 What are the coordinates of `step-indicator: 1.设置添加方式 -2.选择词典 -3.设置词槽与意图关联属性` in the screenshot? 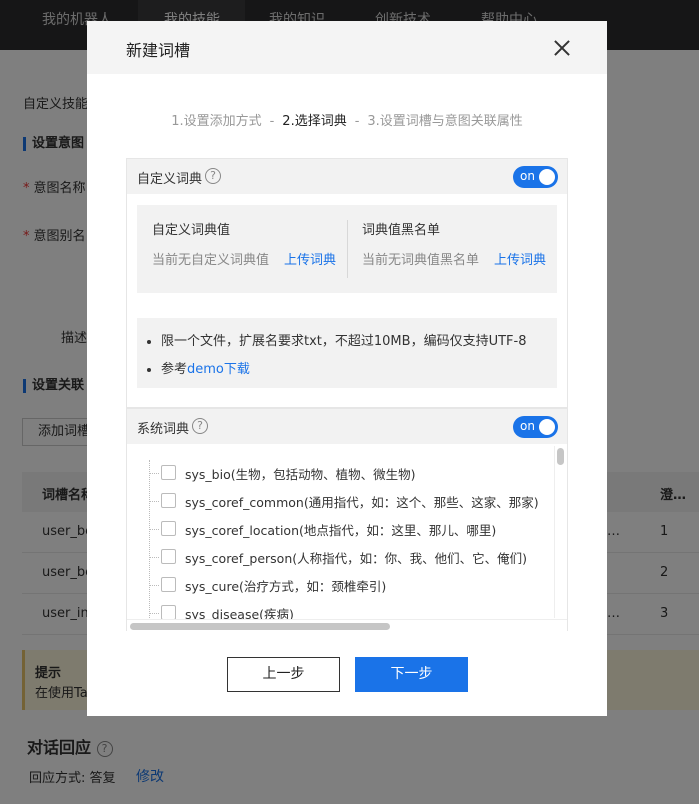 It's located at (347, 121).